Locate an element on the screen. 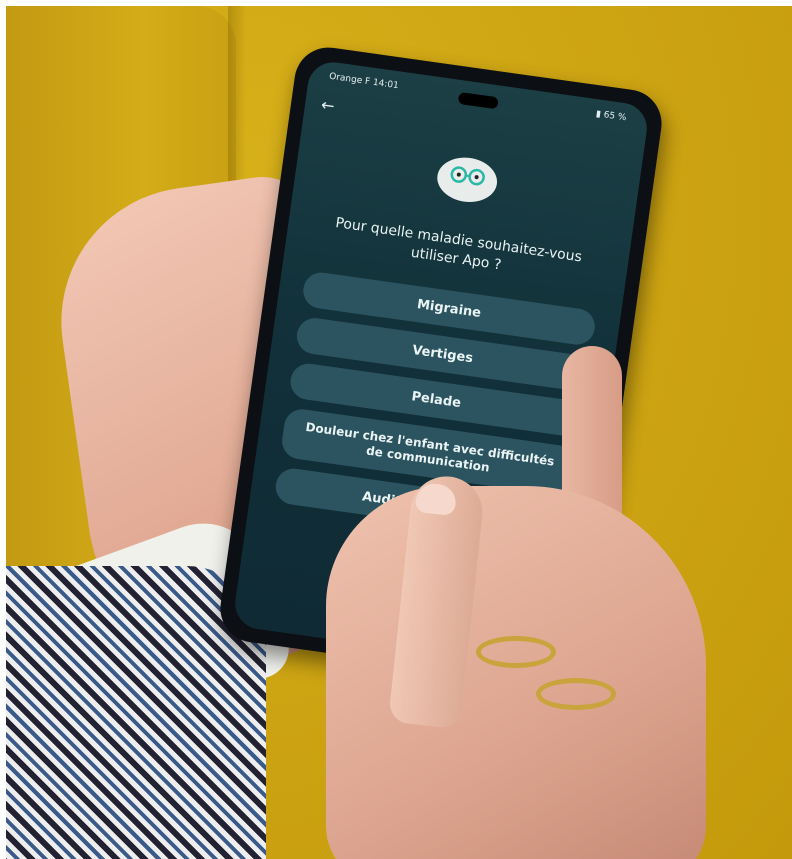  gold-ring is located at coordinates (516, 652).